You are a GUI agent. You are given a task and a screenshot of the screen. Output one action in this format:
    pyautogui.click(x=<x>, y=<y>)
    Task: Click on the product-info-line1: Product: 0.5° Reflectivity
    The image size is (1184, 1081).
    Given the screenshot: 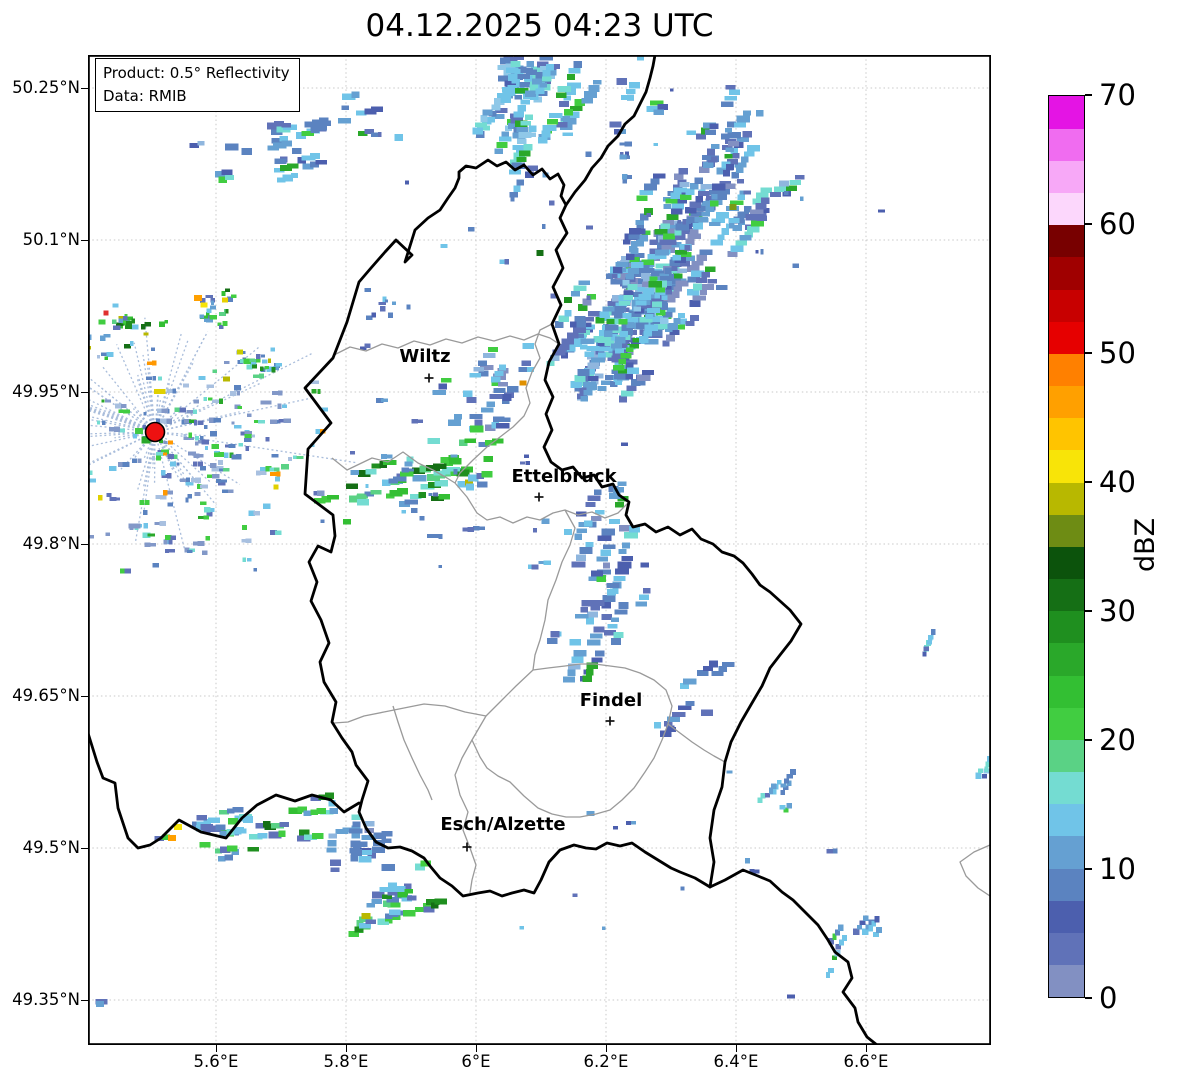 What is the action you would take?
    pyautogui.click(x=196, y=73)
    